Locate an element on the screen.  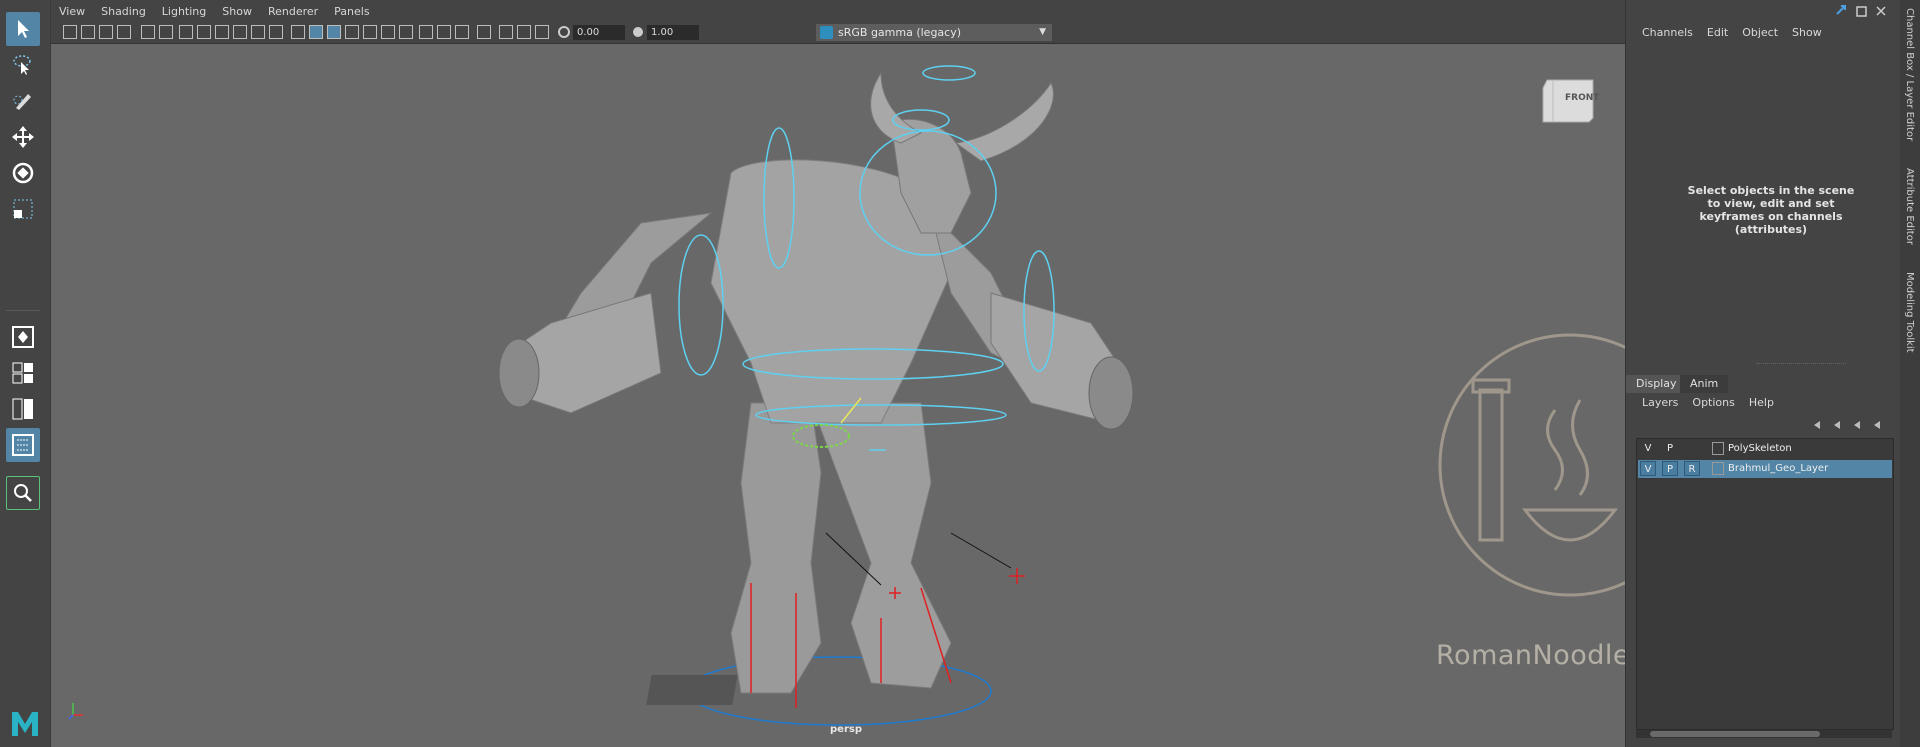
right-cannon-opening is located at coordinates (1111, 393).